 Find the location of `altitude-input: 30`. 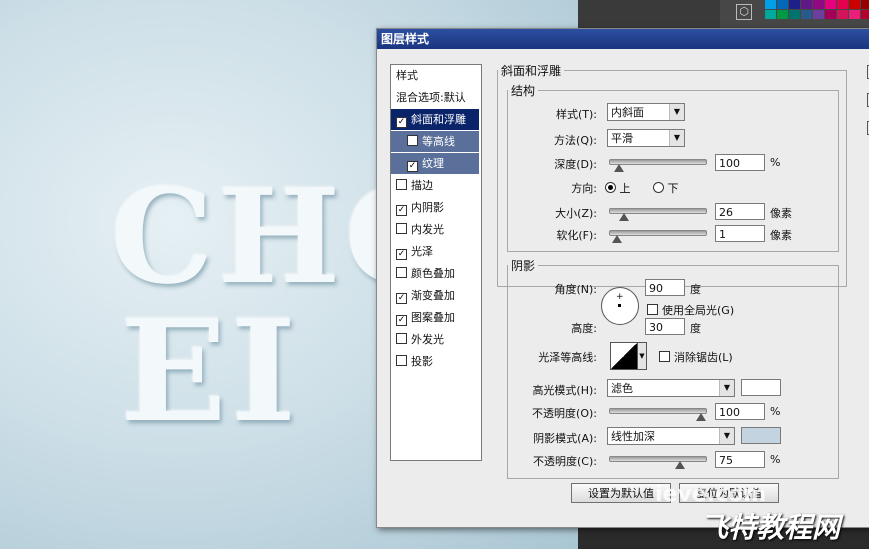

altitude-input: 30 is located at coordinates (665, 326).